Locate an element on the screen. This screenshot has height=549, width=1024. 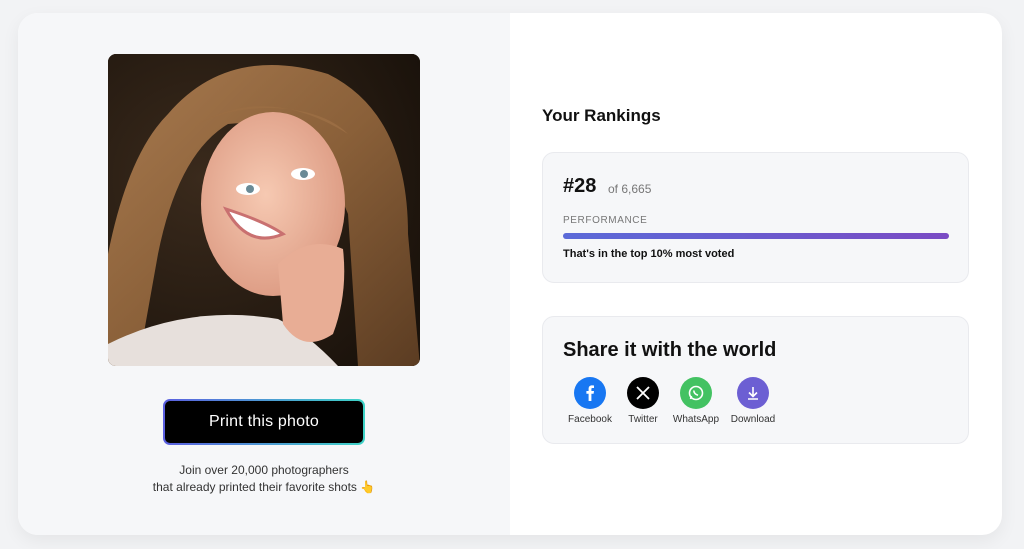
performance-bar-fill is located at coordinates (756, 236).